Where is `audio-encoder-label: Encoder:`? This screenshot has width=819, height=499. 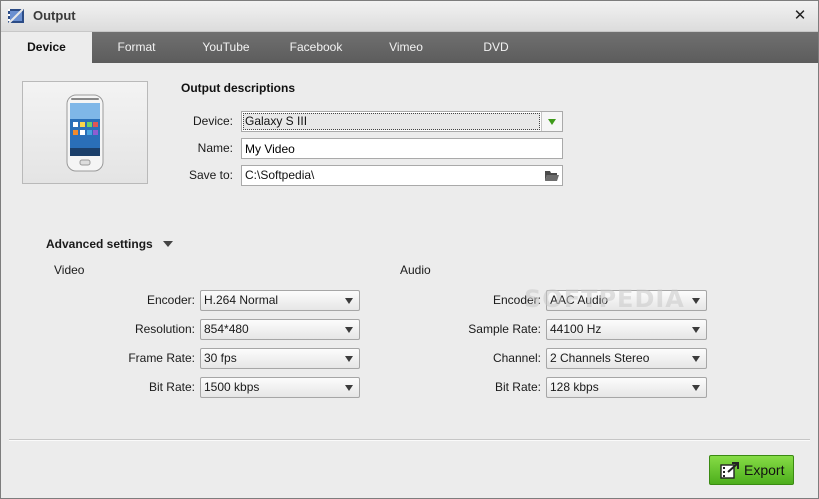 audio-encoder-label: Encoder: is located at coordinates (516, 300).